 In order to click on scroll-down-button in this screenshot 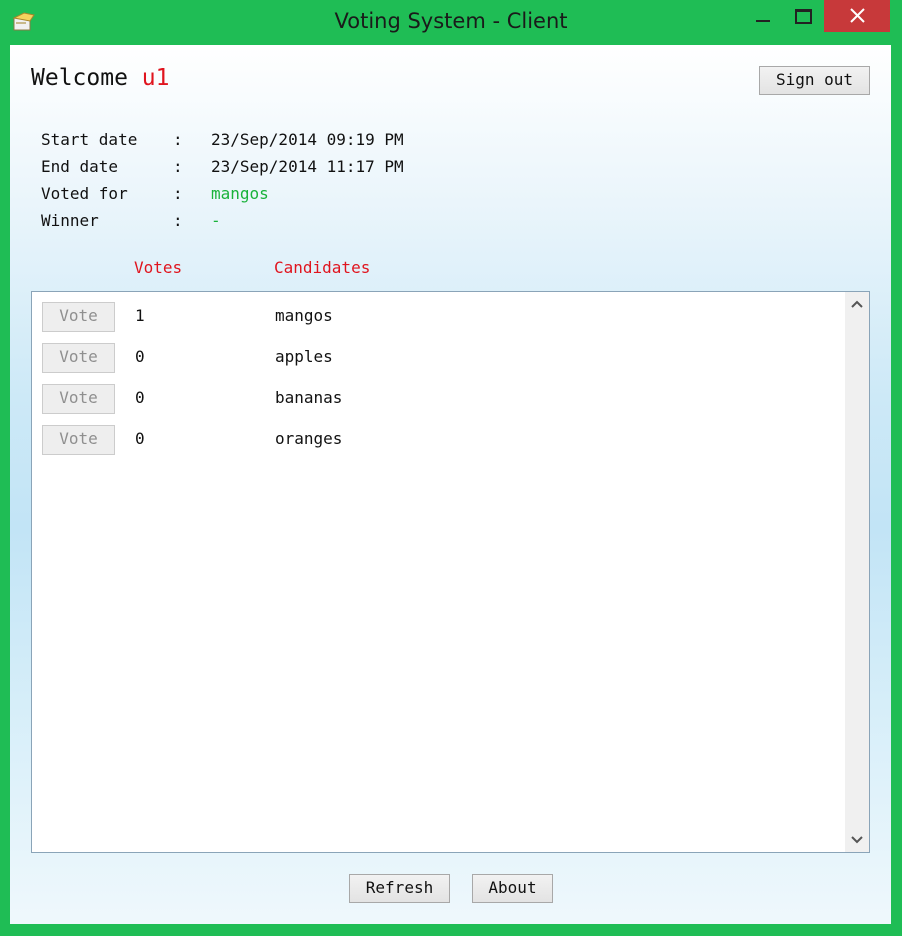, I will do `click(857, 840)`.